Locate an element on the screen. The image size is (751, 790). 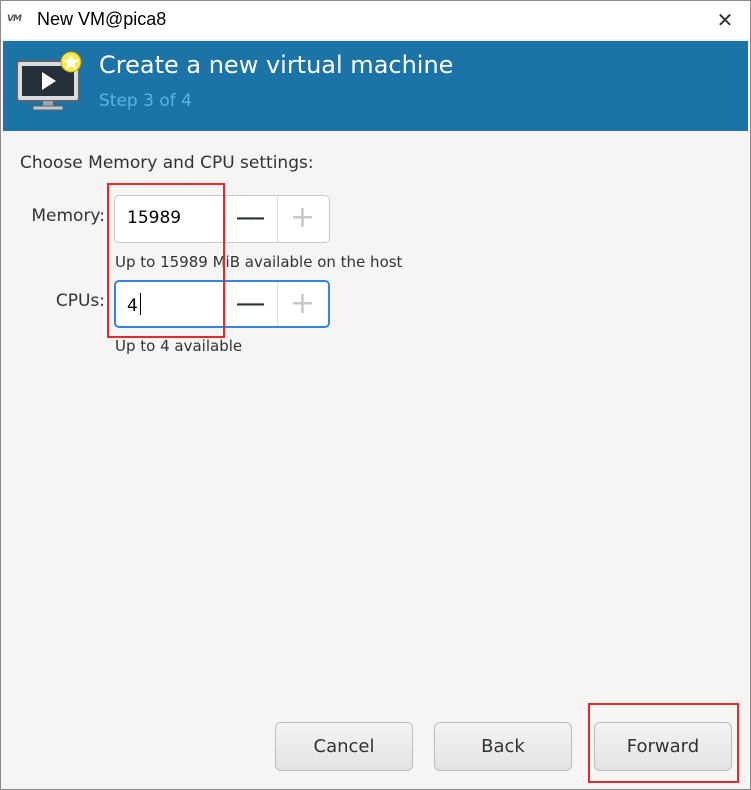
app-logo-icon: VM is located at coordinates (14, 19).